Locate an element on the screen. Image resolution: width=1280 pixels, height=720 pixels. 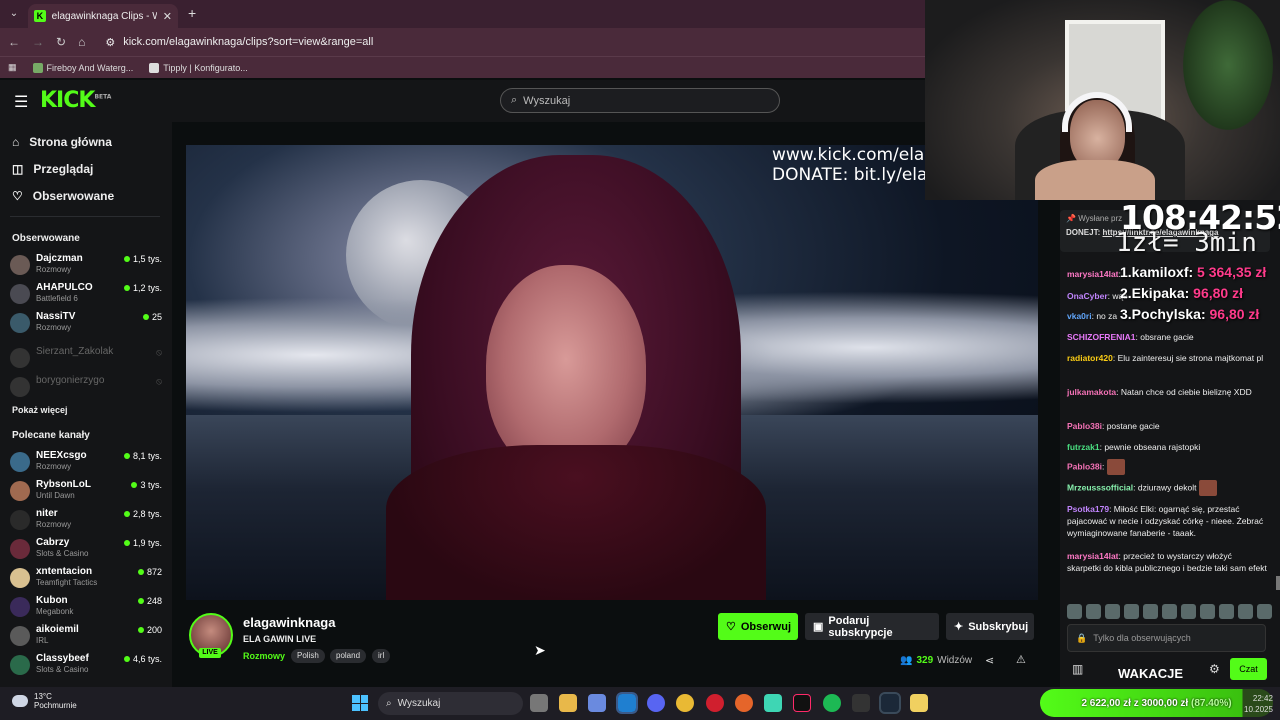
recommended-channel: Classybeef Slots & Casino 4,6 tys. is located at coordinates (86, 666).